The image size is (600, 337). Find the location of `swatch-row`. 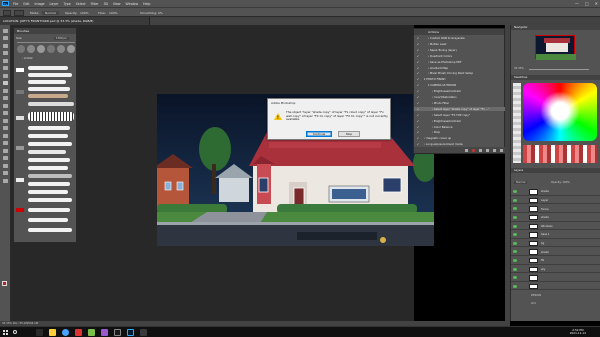

swatch-row is located at coordinates (560, 154).